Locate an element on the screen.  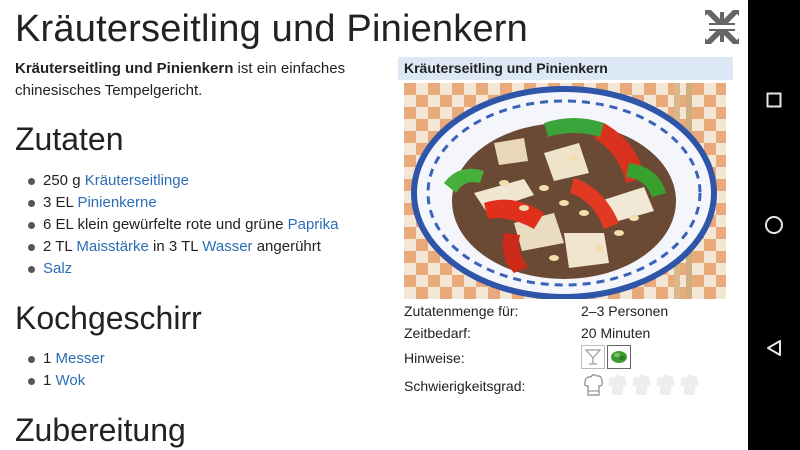
section-heading-zutaten: Zutaten is located at coordinates (69, 139).